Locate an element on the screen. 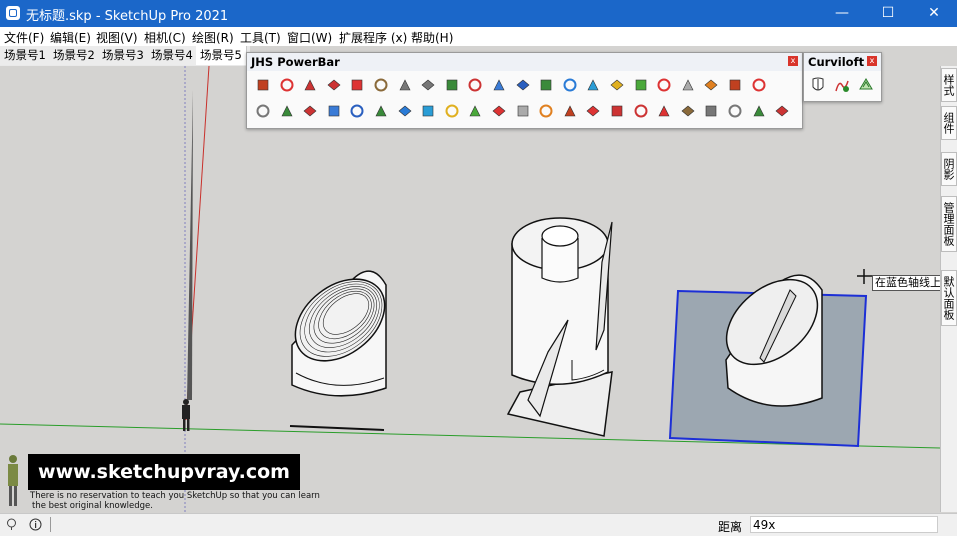 This screenshot has width=957, height=536. watermark-banner: www.sketchupvray.com is located at coordinates (164, 472).